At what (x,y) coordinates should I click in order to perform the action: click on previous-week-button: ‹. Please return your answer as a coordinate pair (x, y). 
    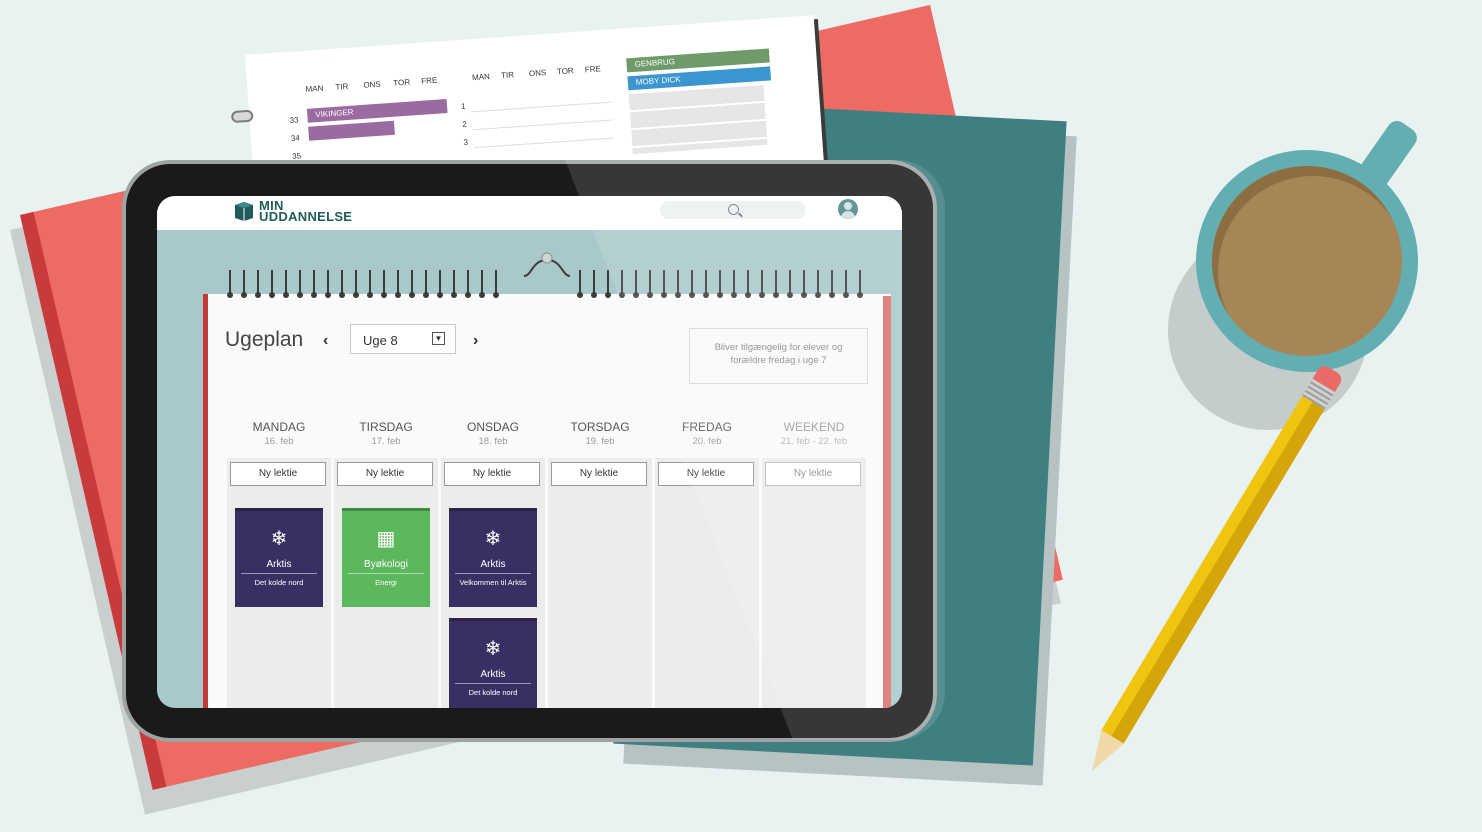
    Looking at the image, I should click on (325, 341).